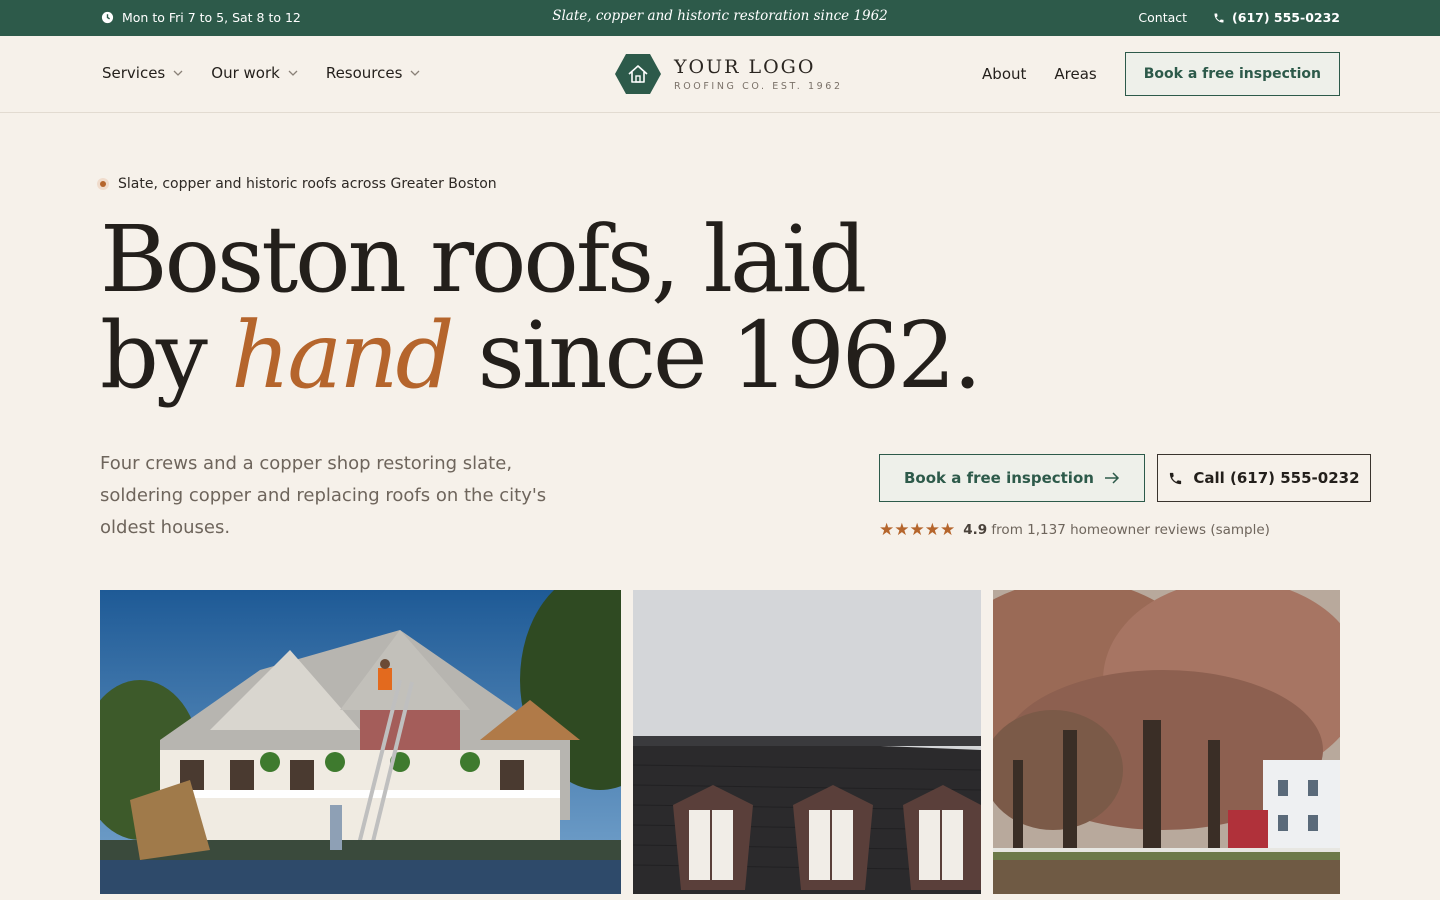  I want to click on headline-line-1: Boston roofs, laid, so click(483, 259).